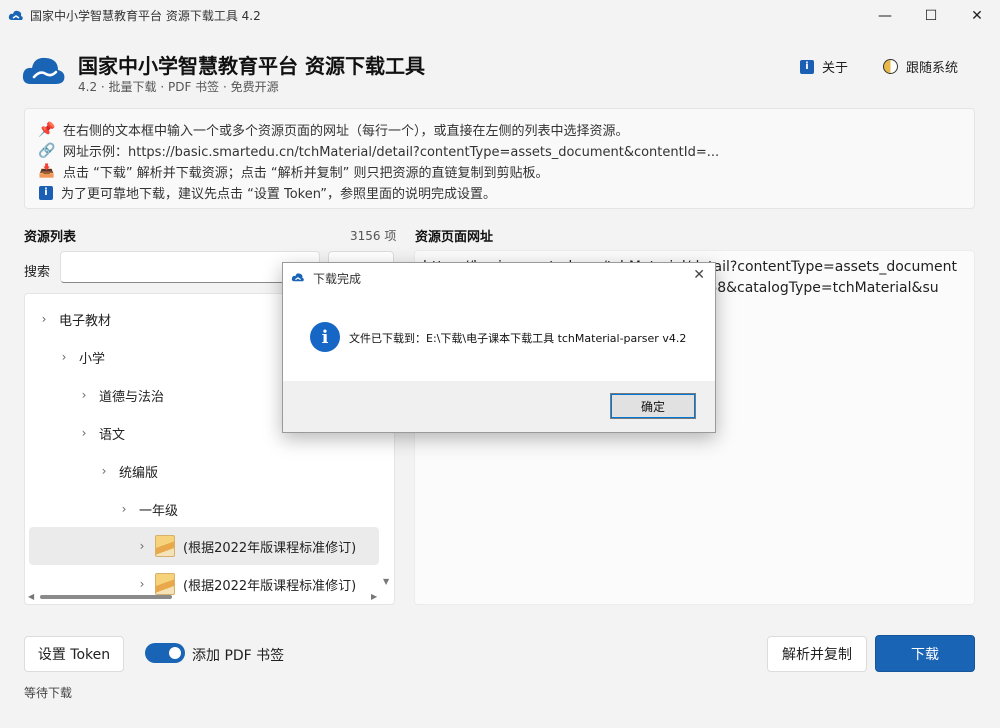 The width and height of the screenshot is (1000, 728). I want to click on tree-item-selected: › (根据2022年版课程标准修订), so click(204, 546).